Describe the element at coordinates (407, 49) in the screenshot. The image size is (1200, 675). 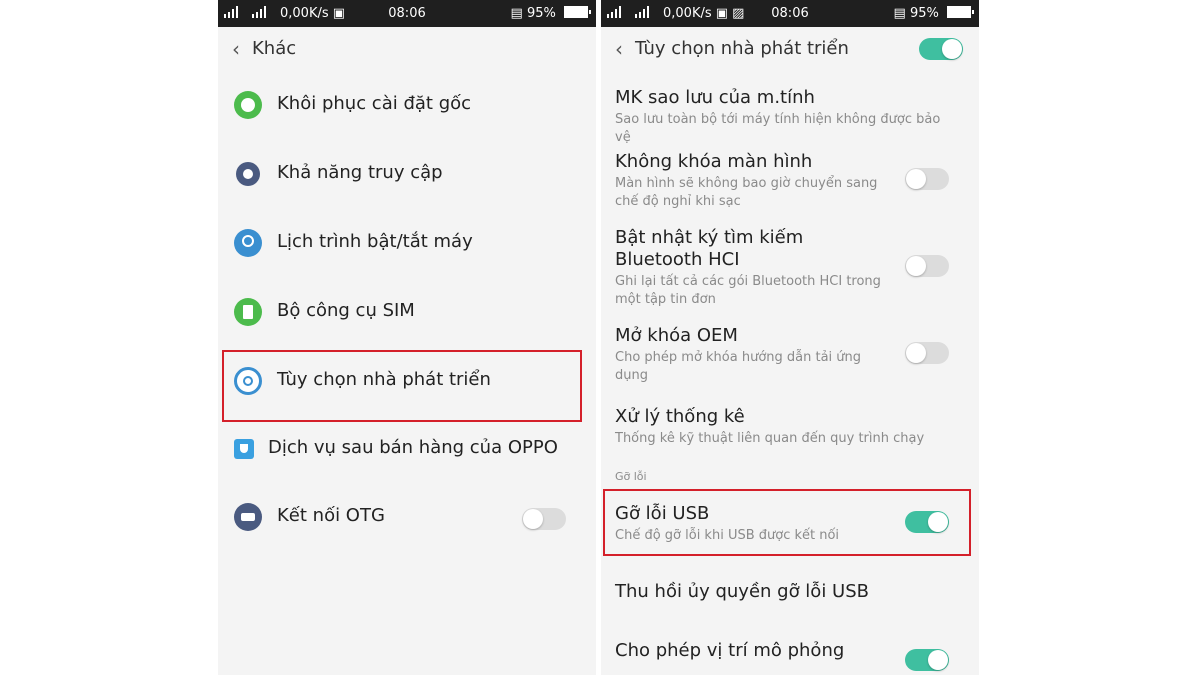
I see `header: ‹ Khác` at that location.